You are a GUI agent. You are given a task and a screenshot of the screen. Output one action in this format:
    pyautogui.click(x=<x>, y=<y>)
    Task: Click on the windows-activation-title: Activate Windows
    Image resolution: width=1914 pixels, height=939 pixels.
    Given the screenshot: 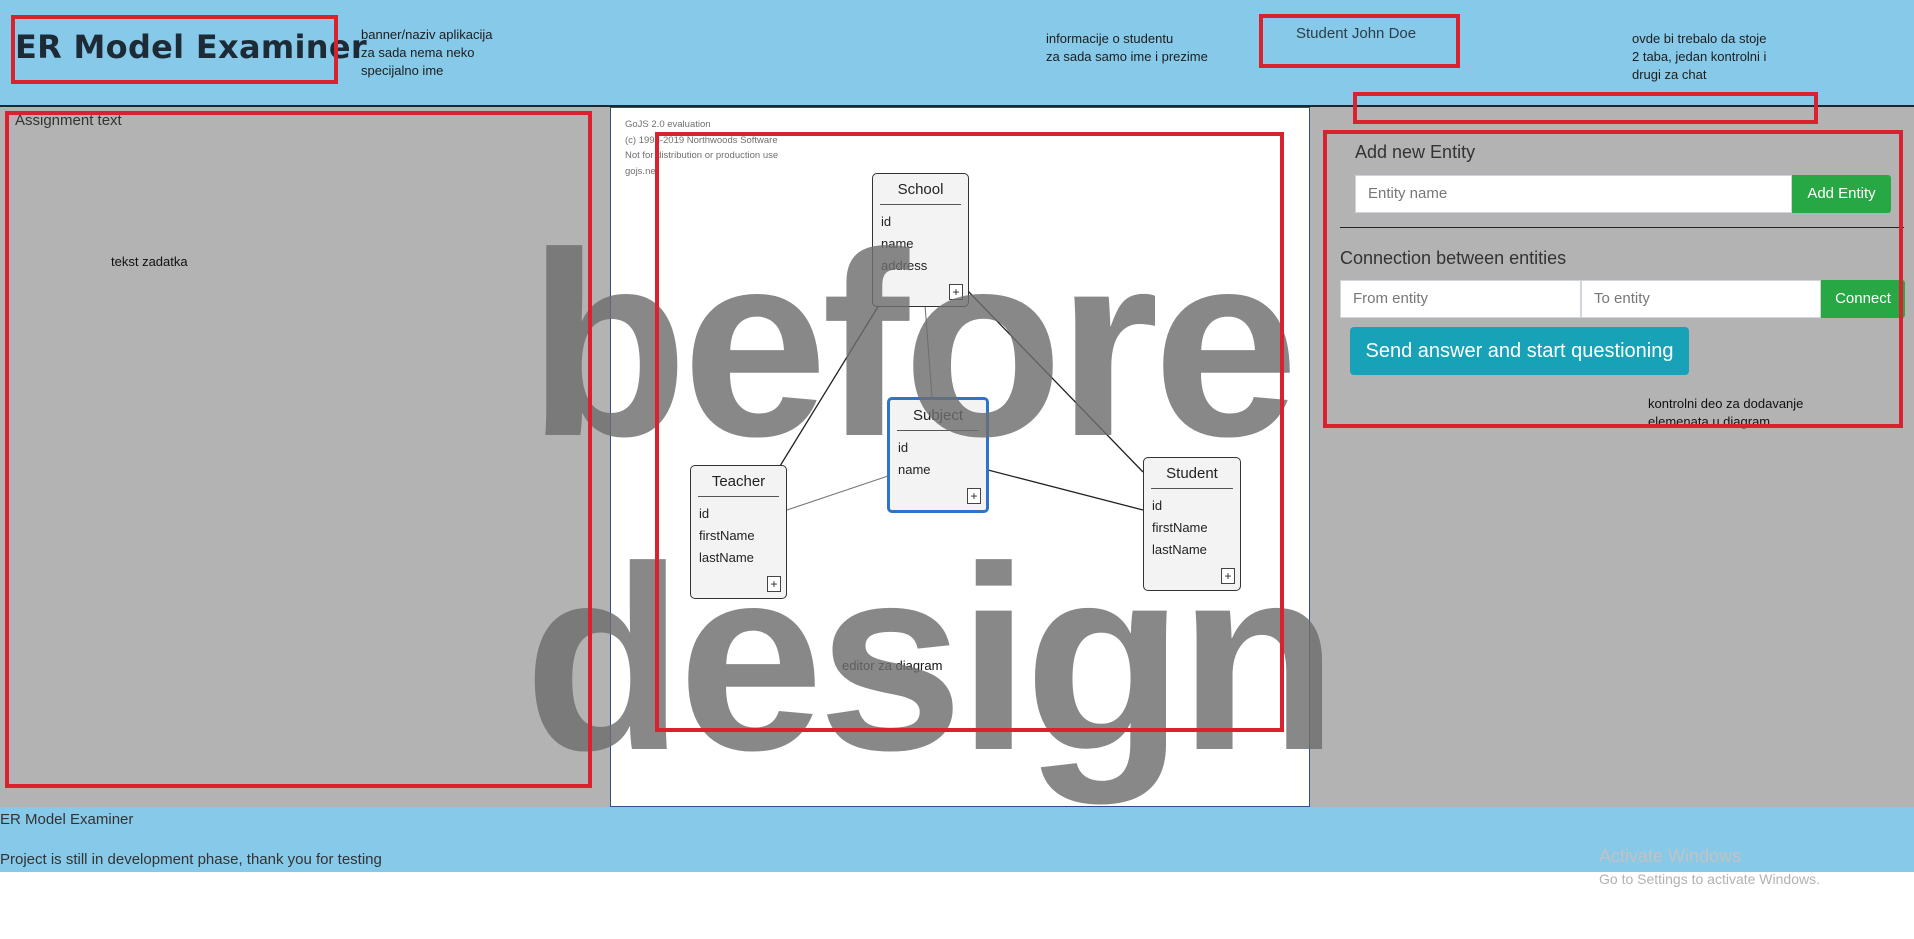 What is the action you would take?
    pyautogui.click(x=1670, y=856)
    